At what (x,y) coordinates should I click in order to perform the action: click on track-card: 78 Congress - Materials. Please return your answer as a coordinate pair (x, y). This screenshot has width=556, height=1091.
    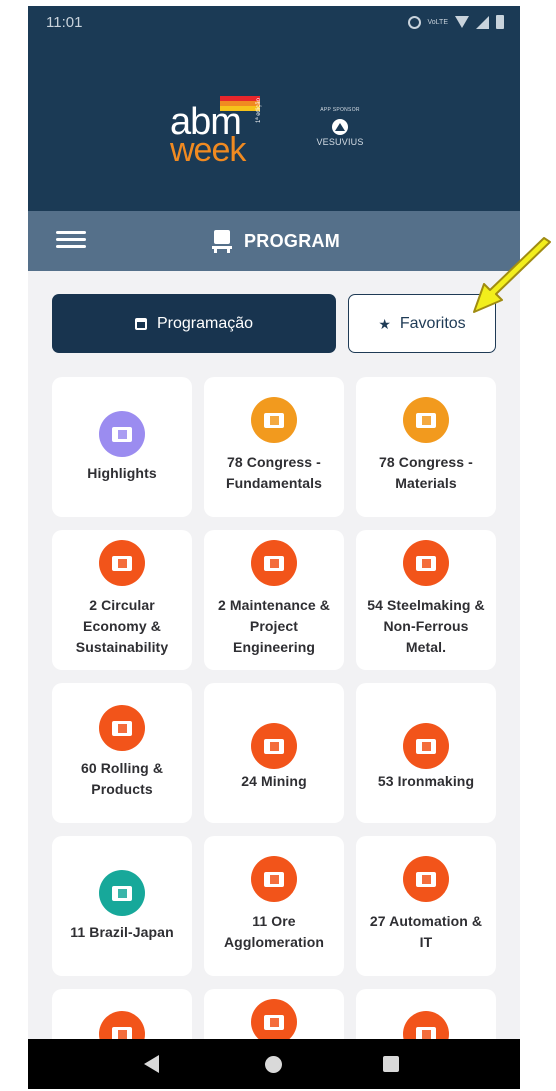
    Looking at the image, I should click on (426, 447).